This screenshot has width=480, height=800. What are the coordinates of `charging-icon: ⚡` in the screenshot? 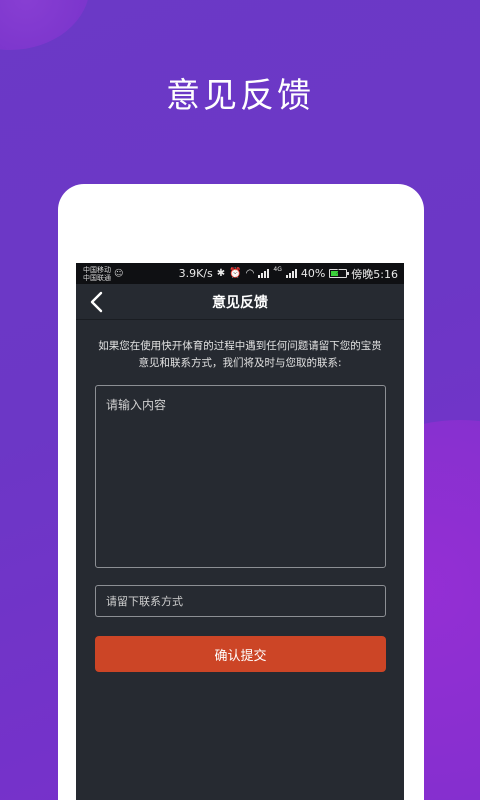 It's located at (338, 272).